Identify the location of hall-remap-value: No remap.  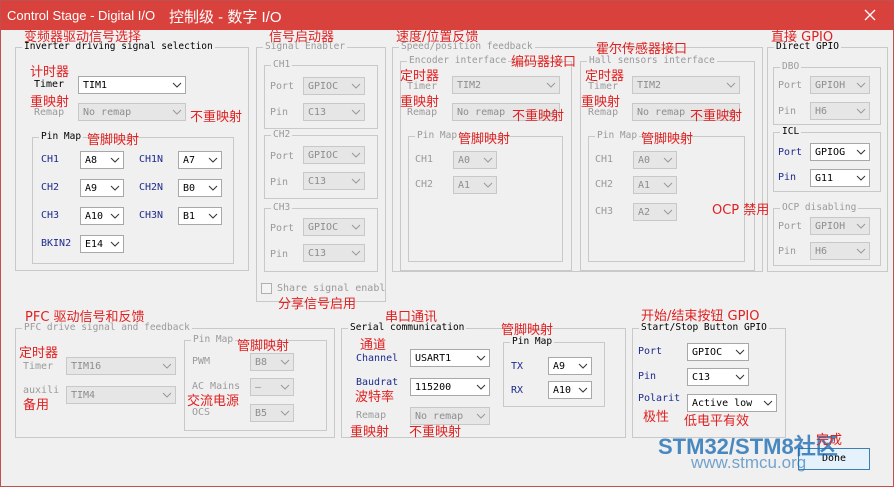
(661, 112).